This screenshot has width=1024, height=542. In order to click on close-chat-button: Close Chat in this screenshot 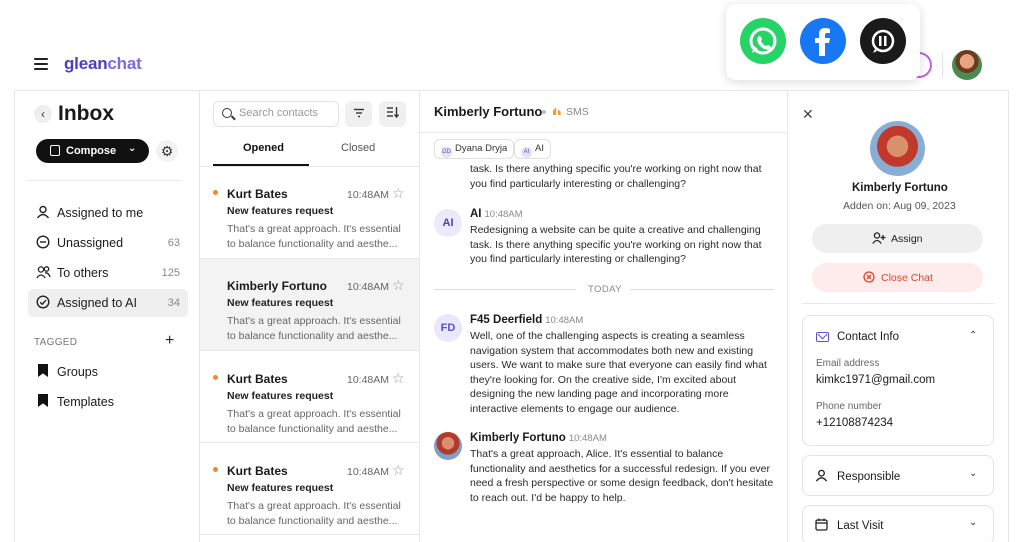, I will do `click(897, 277)`.